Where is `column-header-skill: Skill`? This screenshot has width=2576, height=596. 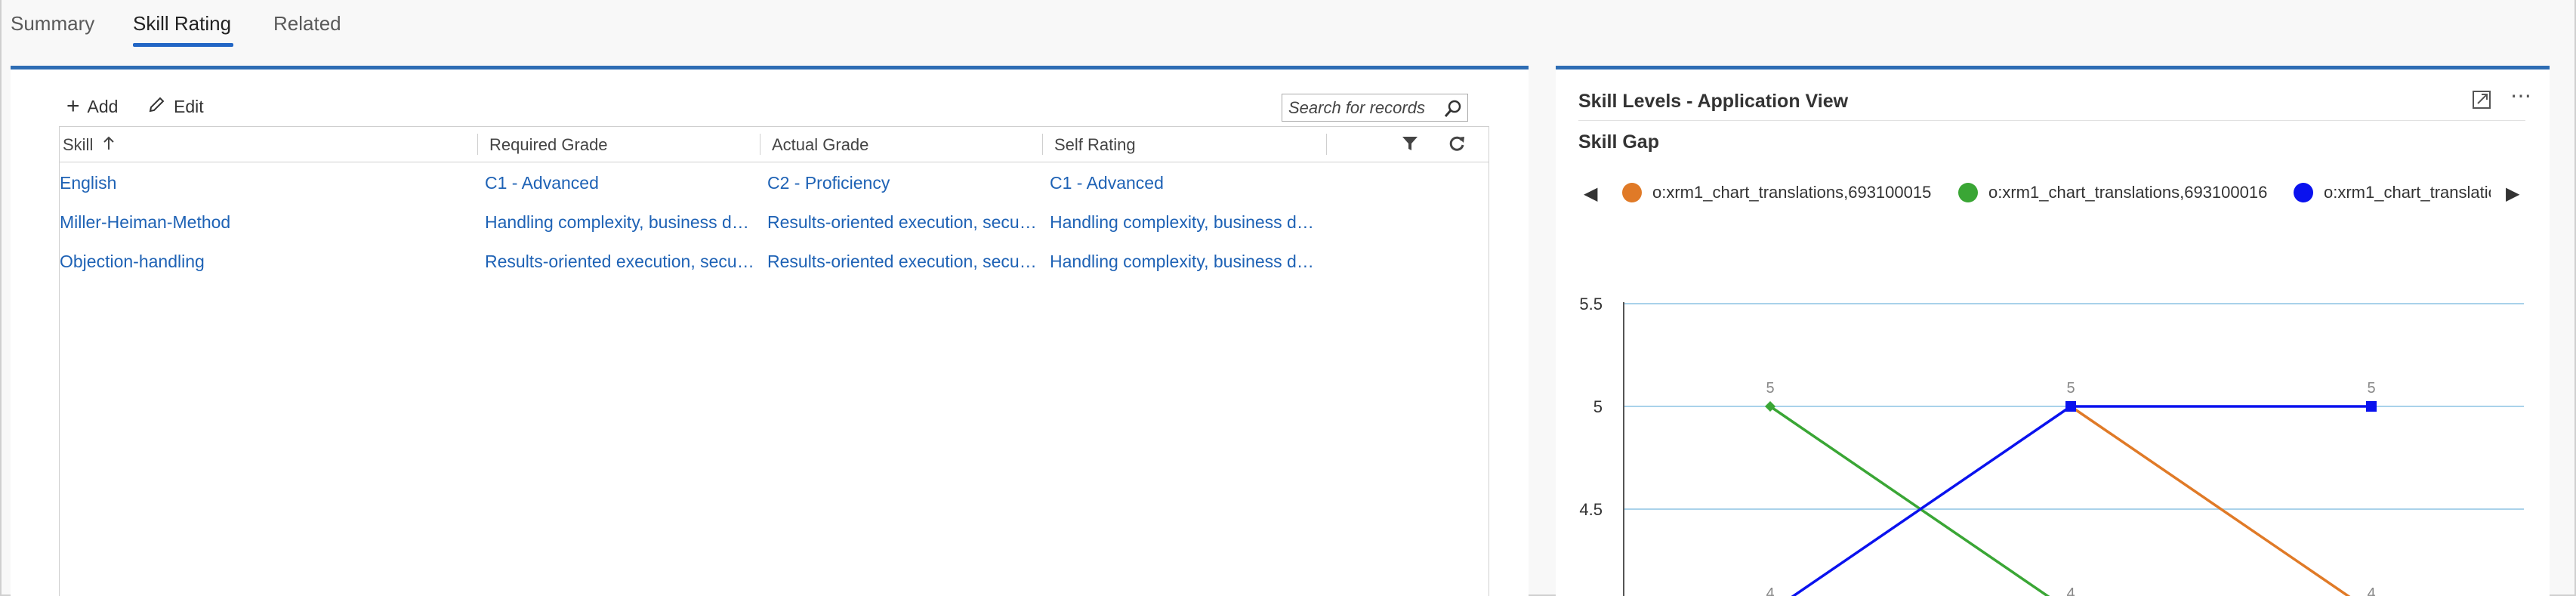 column-header-skill: Skill is located at coordinates (89, 145).